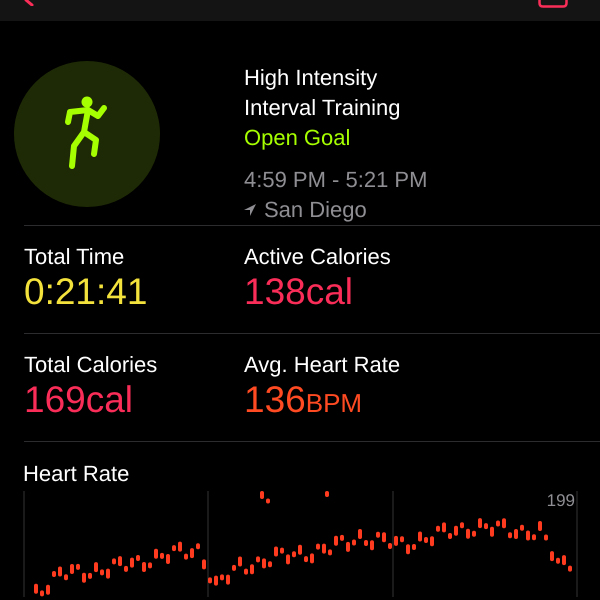 The image size is (600, 600). I want to click on stat-value: 0:21:41, so click(86, 292).